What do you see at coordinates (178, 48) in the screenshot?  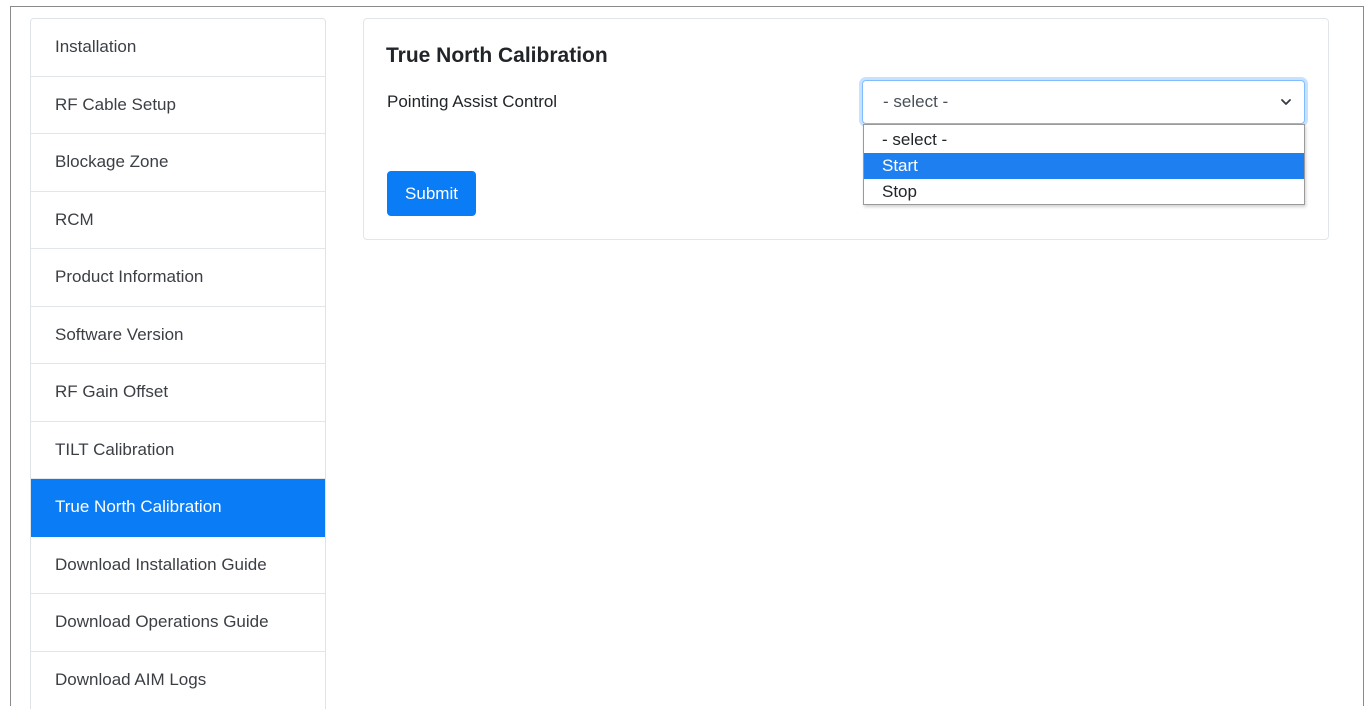 I see `sidebar-item-installation: Installation` at bounding box center [178, 48].